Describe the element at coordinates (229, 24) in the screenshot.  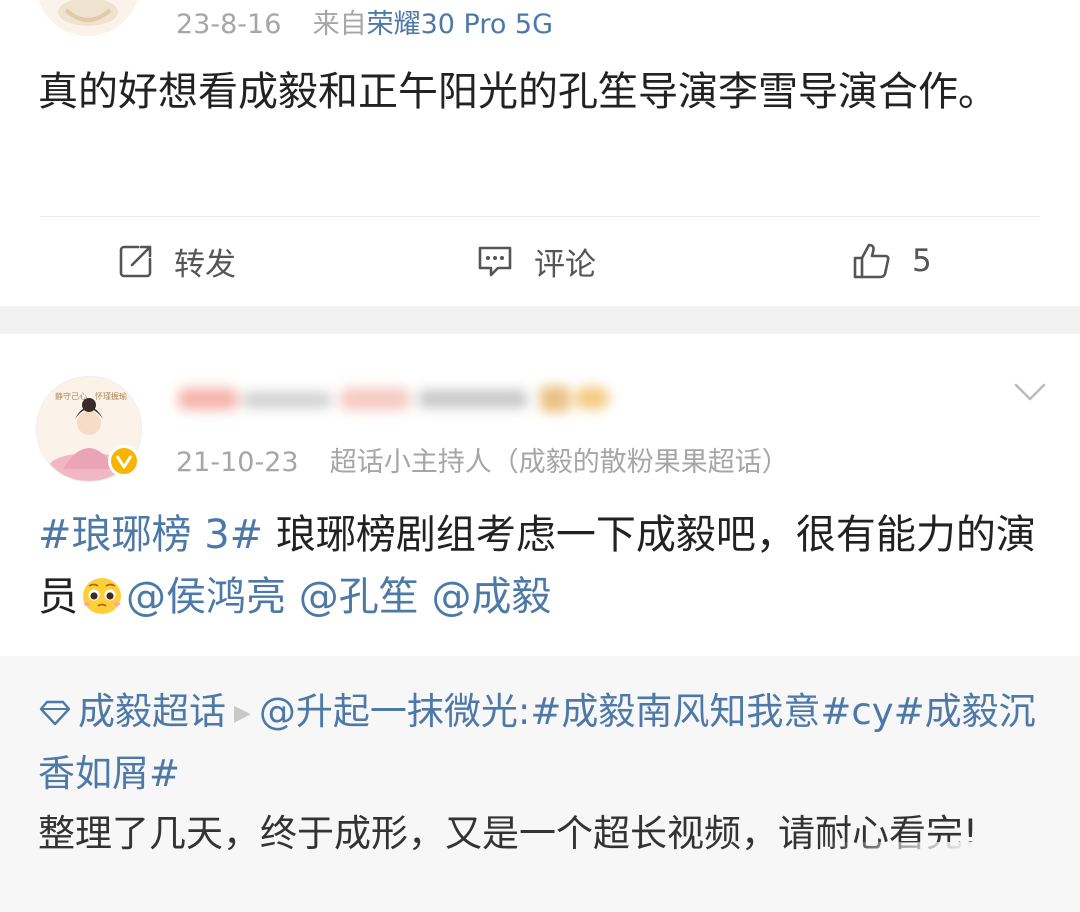
I see `post-date: 23-8-16` at that location.